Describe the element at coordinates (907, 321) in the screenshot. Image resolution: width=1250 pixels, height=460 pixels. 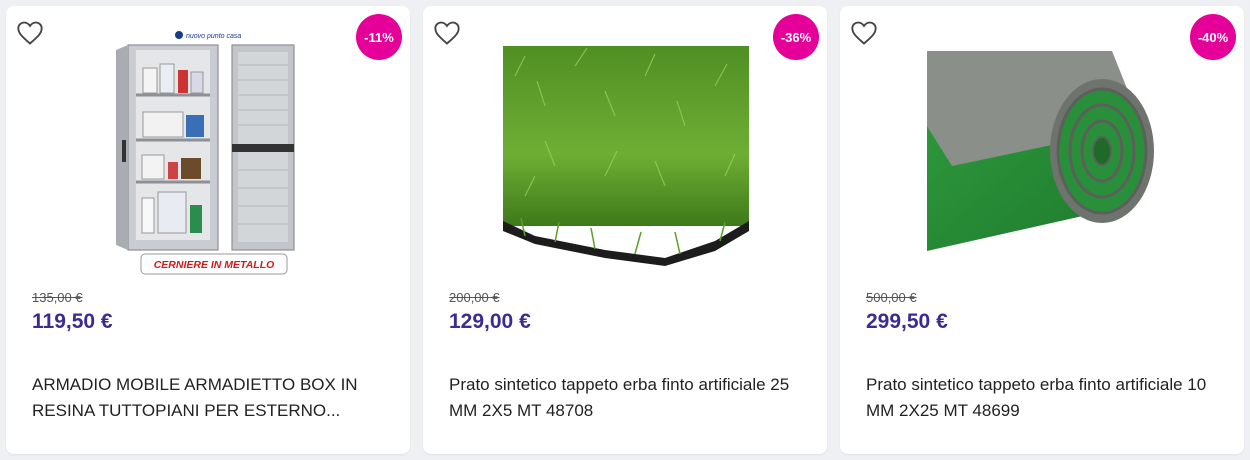
I see `current-price: 299,50 €` at that location.